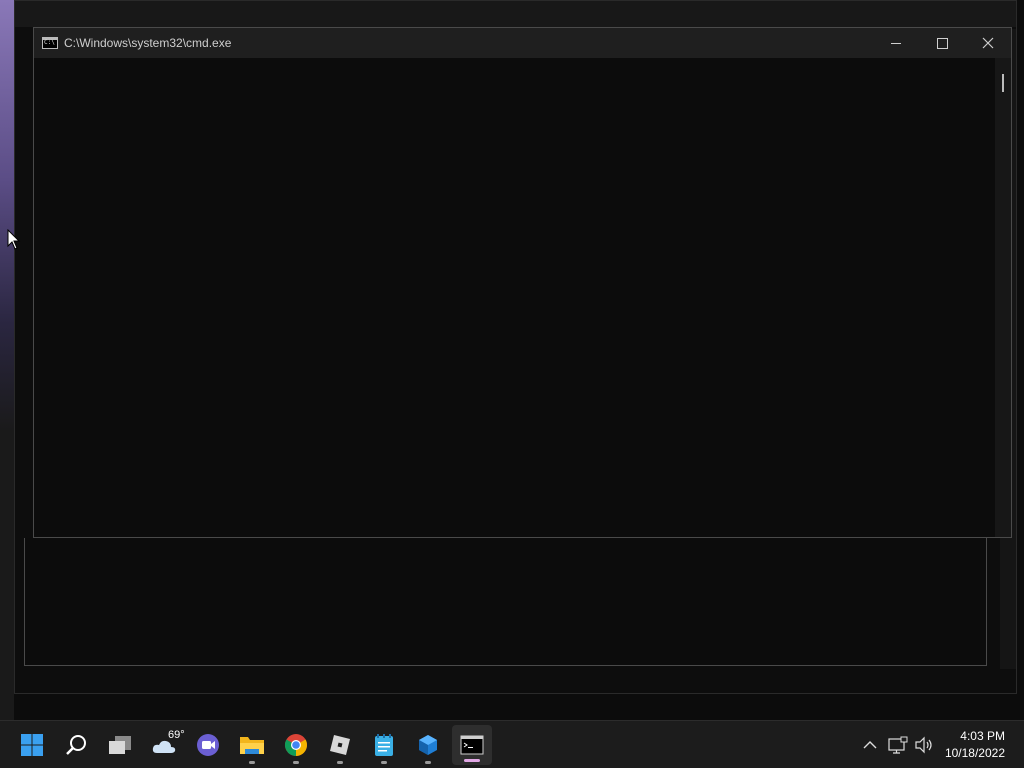 The height and width of the screenshot is (768, 1024). I want to click on background-window-titlebar, so click(515, 14).